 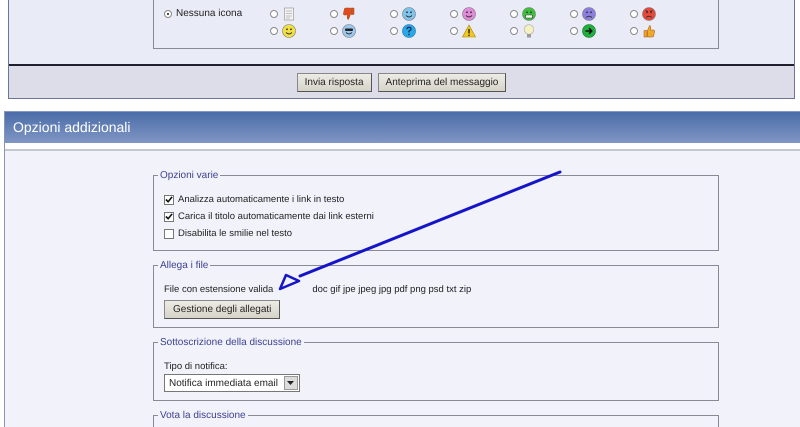 I want to click on valid-extensions-text: File con estensione valida, so click(x=219, y=289).